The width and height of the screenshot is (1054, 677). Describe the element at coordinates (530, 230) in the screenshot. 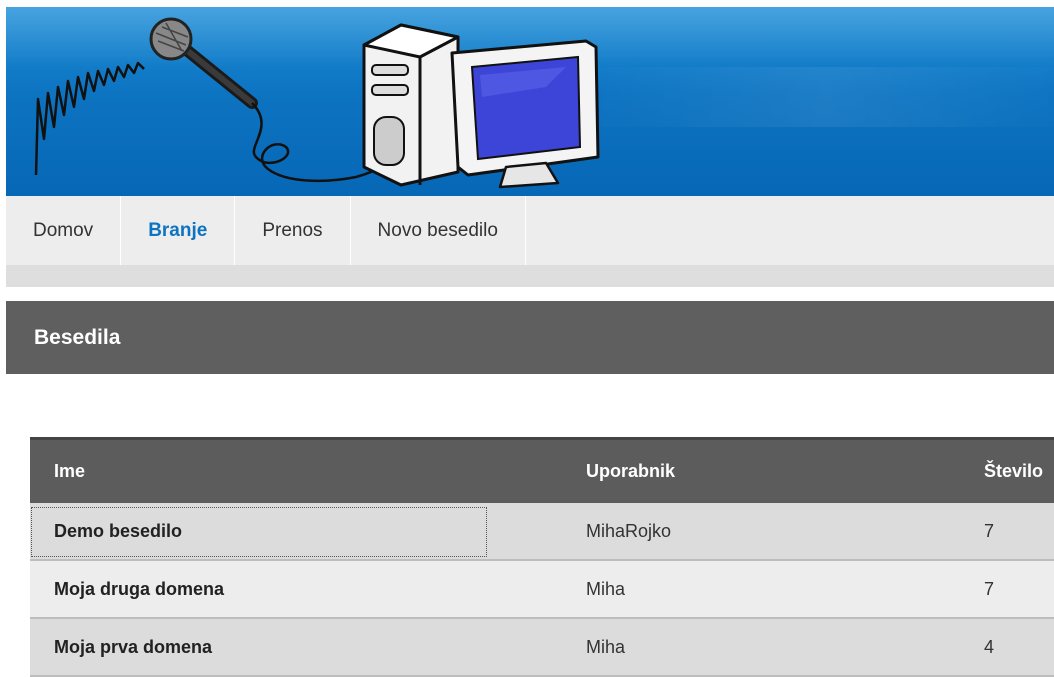

I see `main-nav: Domov Branje Prenos Novo besedilo` at that location.